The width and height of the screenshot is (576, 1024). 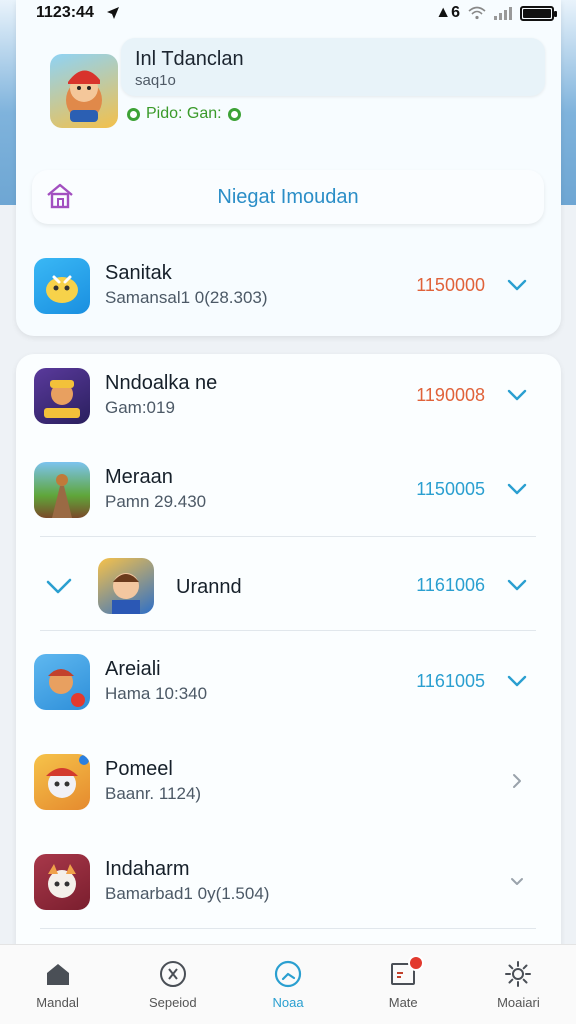 What do you see at coordinates (518, 1002) in the screenshot?
I see `nav-label: Moaiari` at bounding box center [518, 1002].